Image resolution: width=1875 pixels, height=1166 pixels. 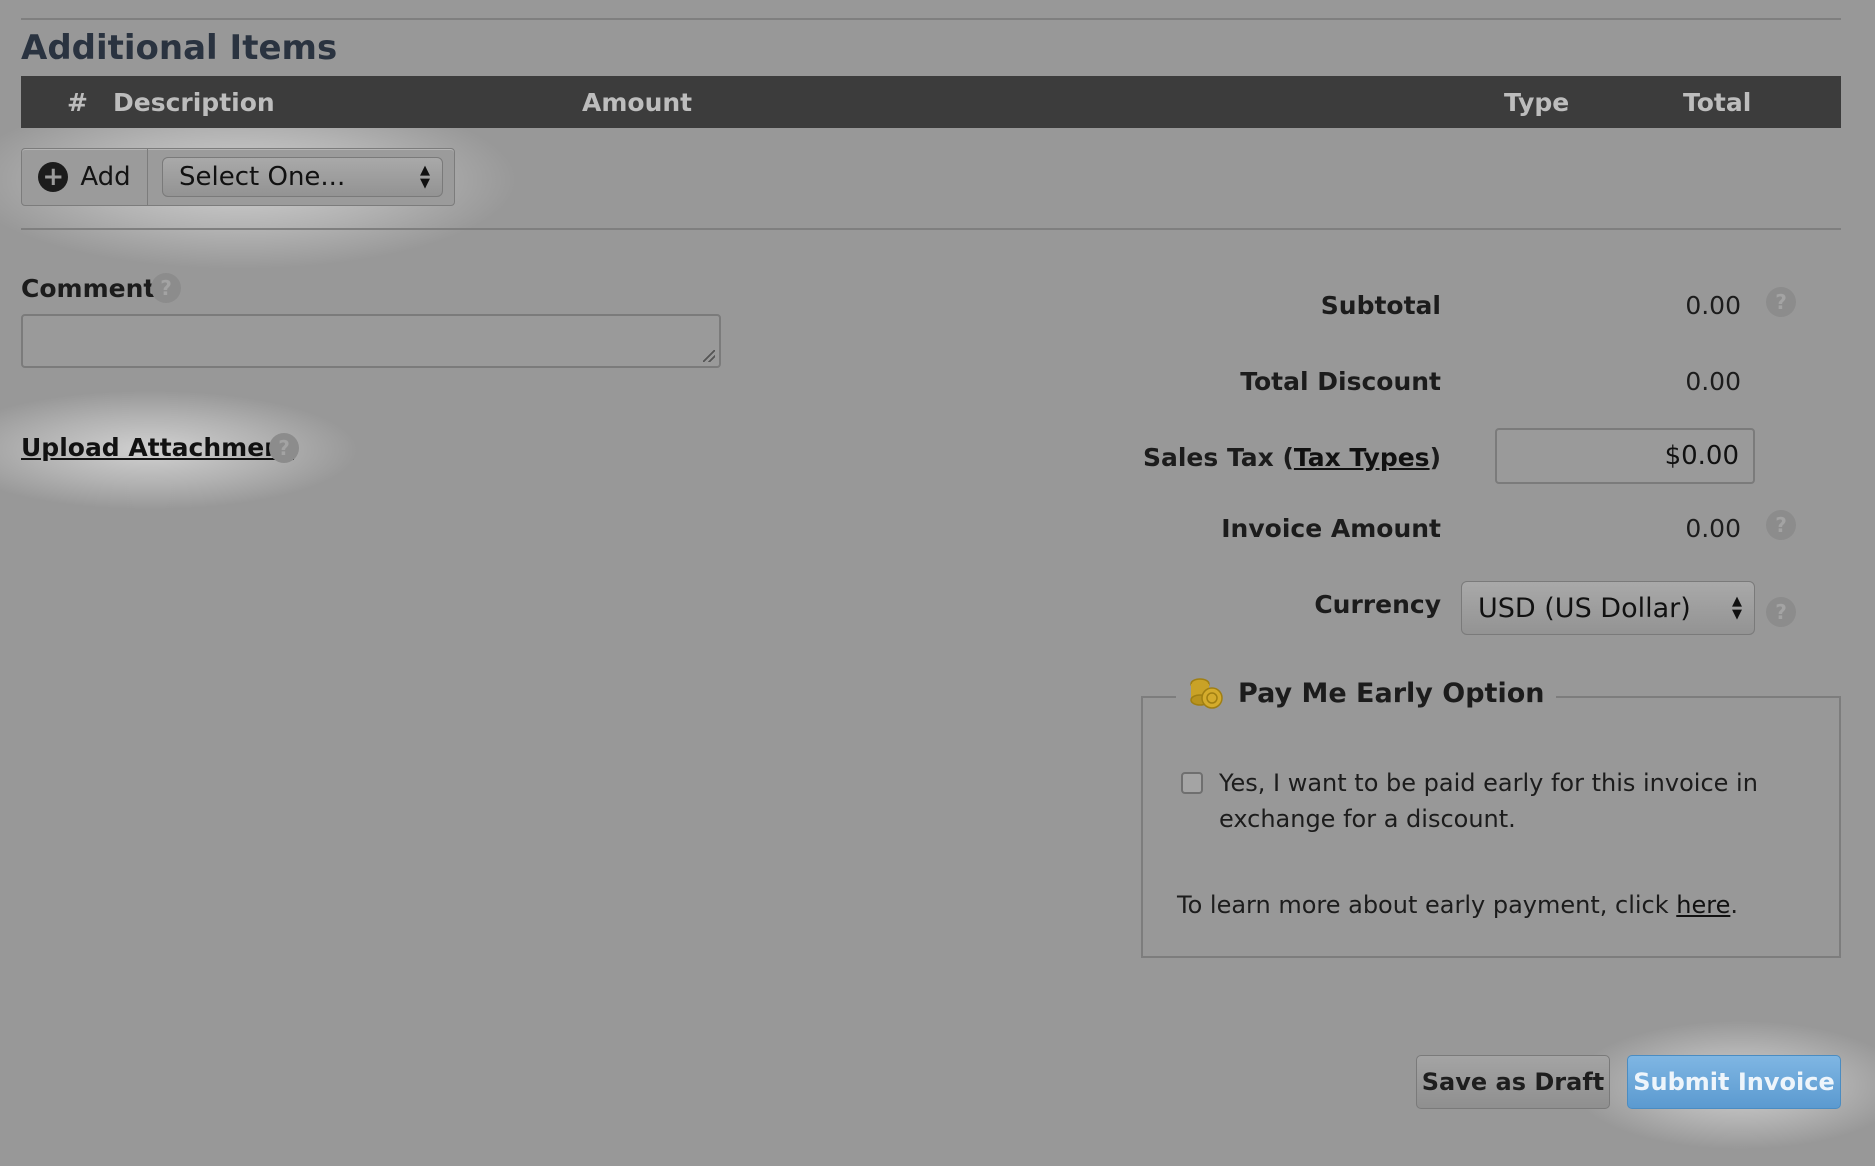 What do you see at coordinates (1192, 783) in the screenshot?
I see `pay-early-checkbox` at bounding box center [1192, 783].